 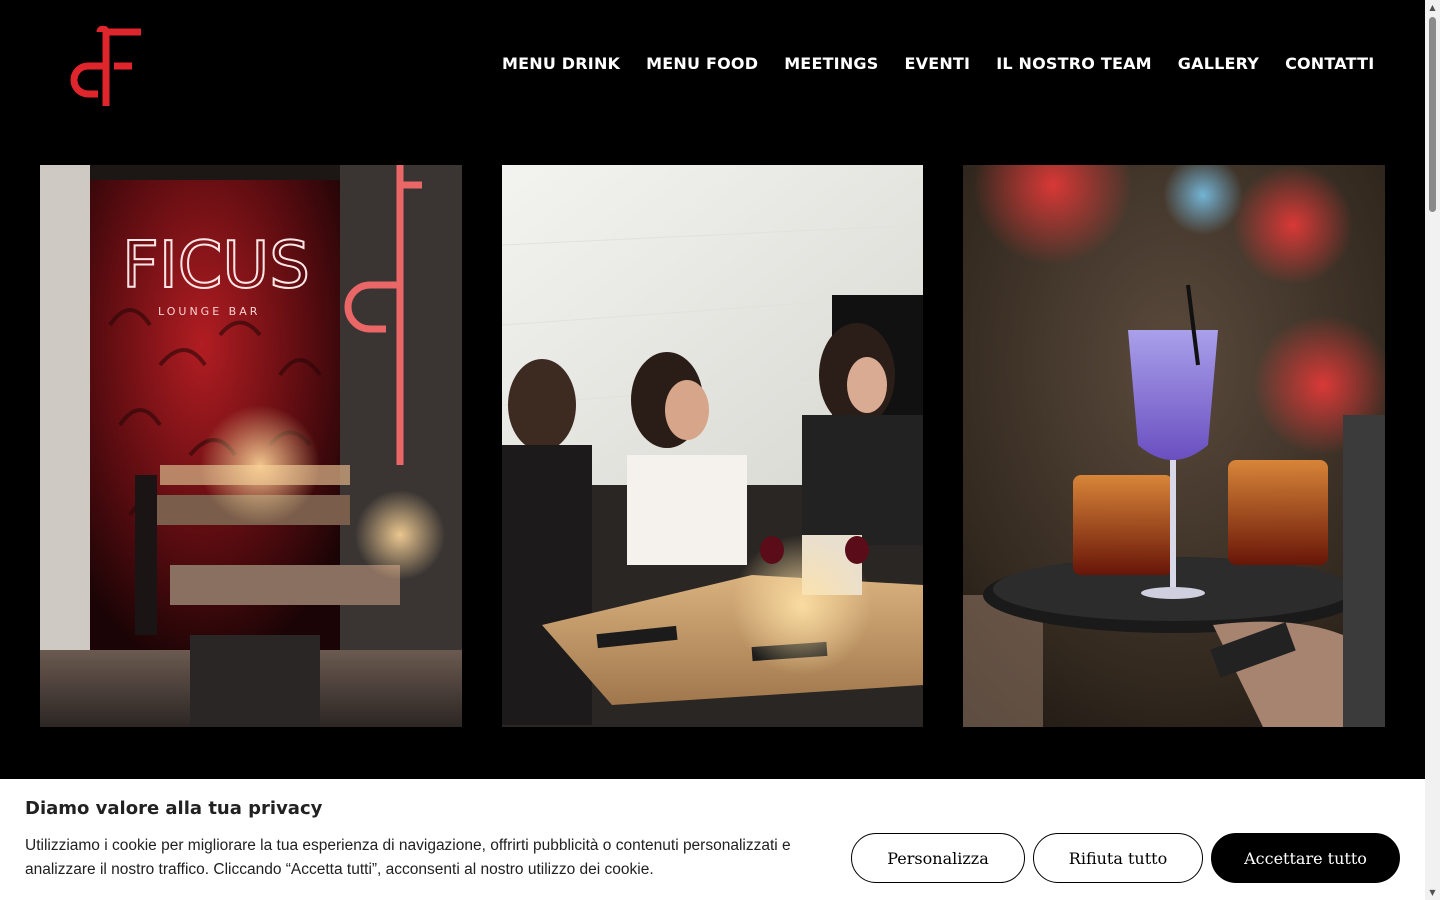 What do you see at coordinates (702, 64) in the screenshot?
I see `nav-menu-food: MENU FOOD` at bounding box center [702, 64].